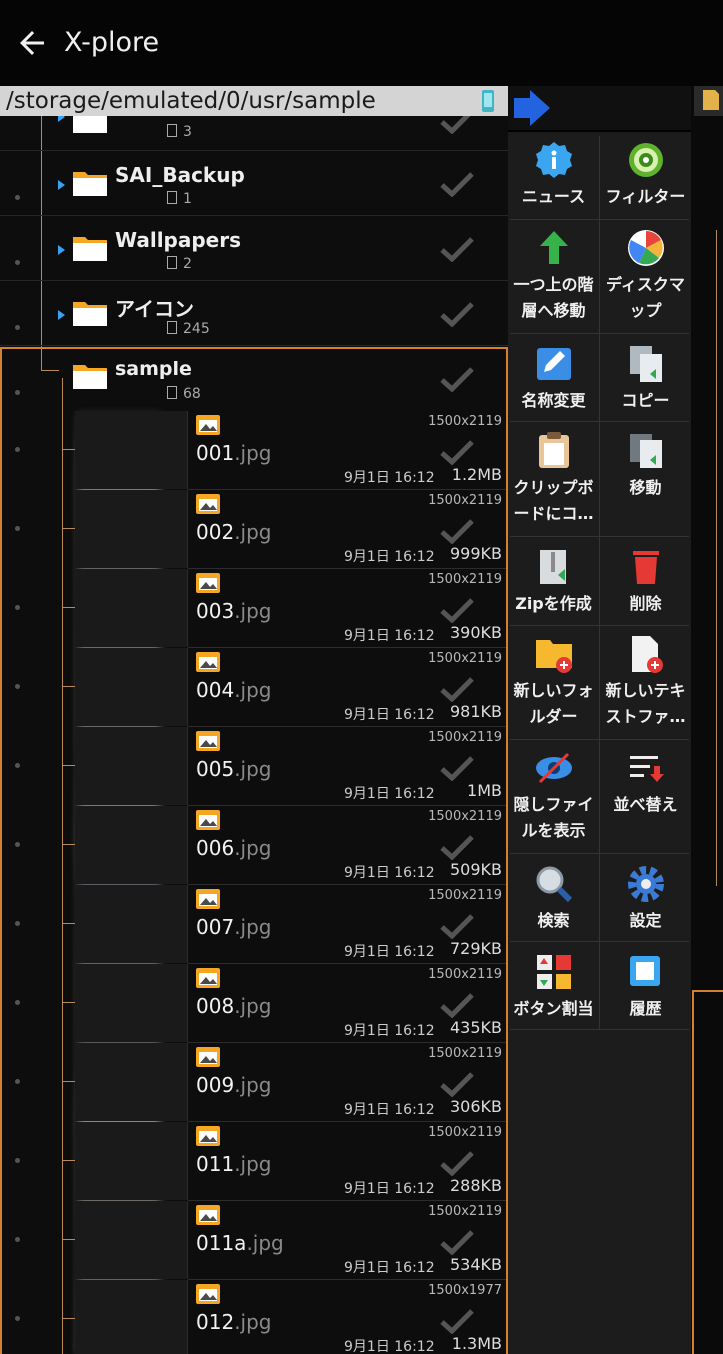 This screenshot has width=723, height=1354. Describe the element at coordinates (254, 183) in the screenshot. I see `folder-row: SAI_Backup 1` at that location.